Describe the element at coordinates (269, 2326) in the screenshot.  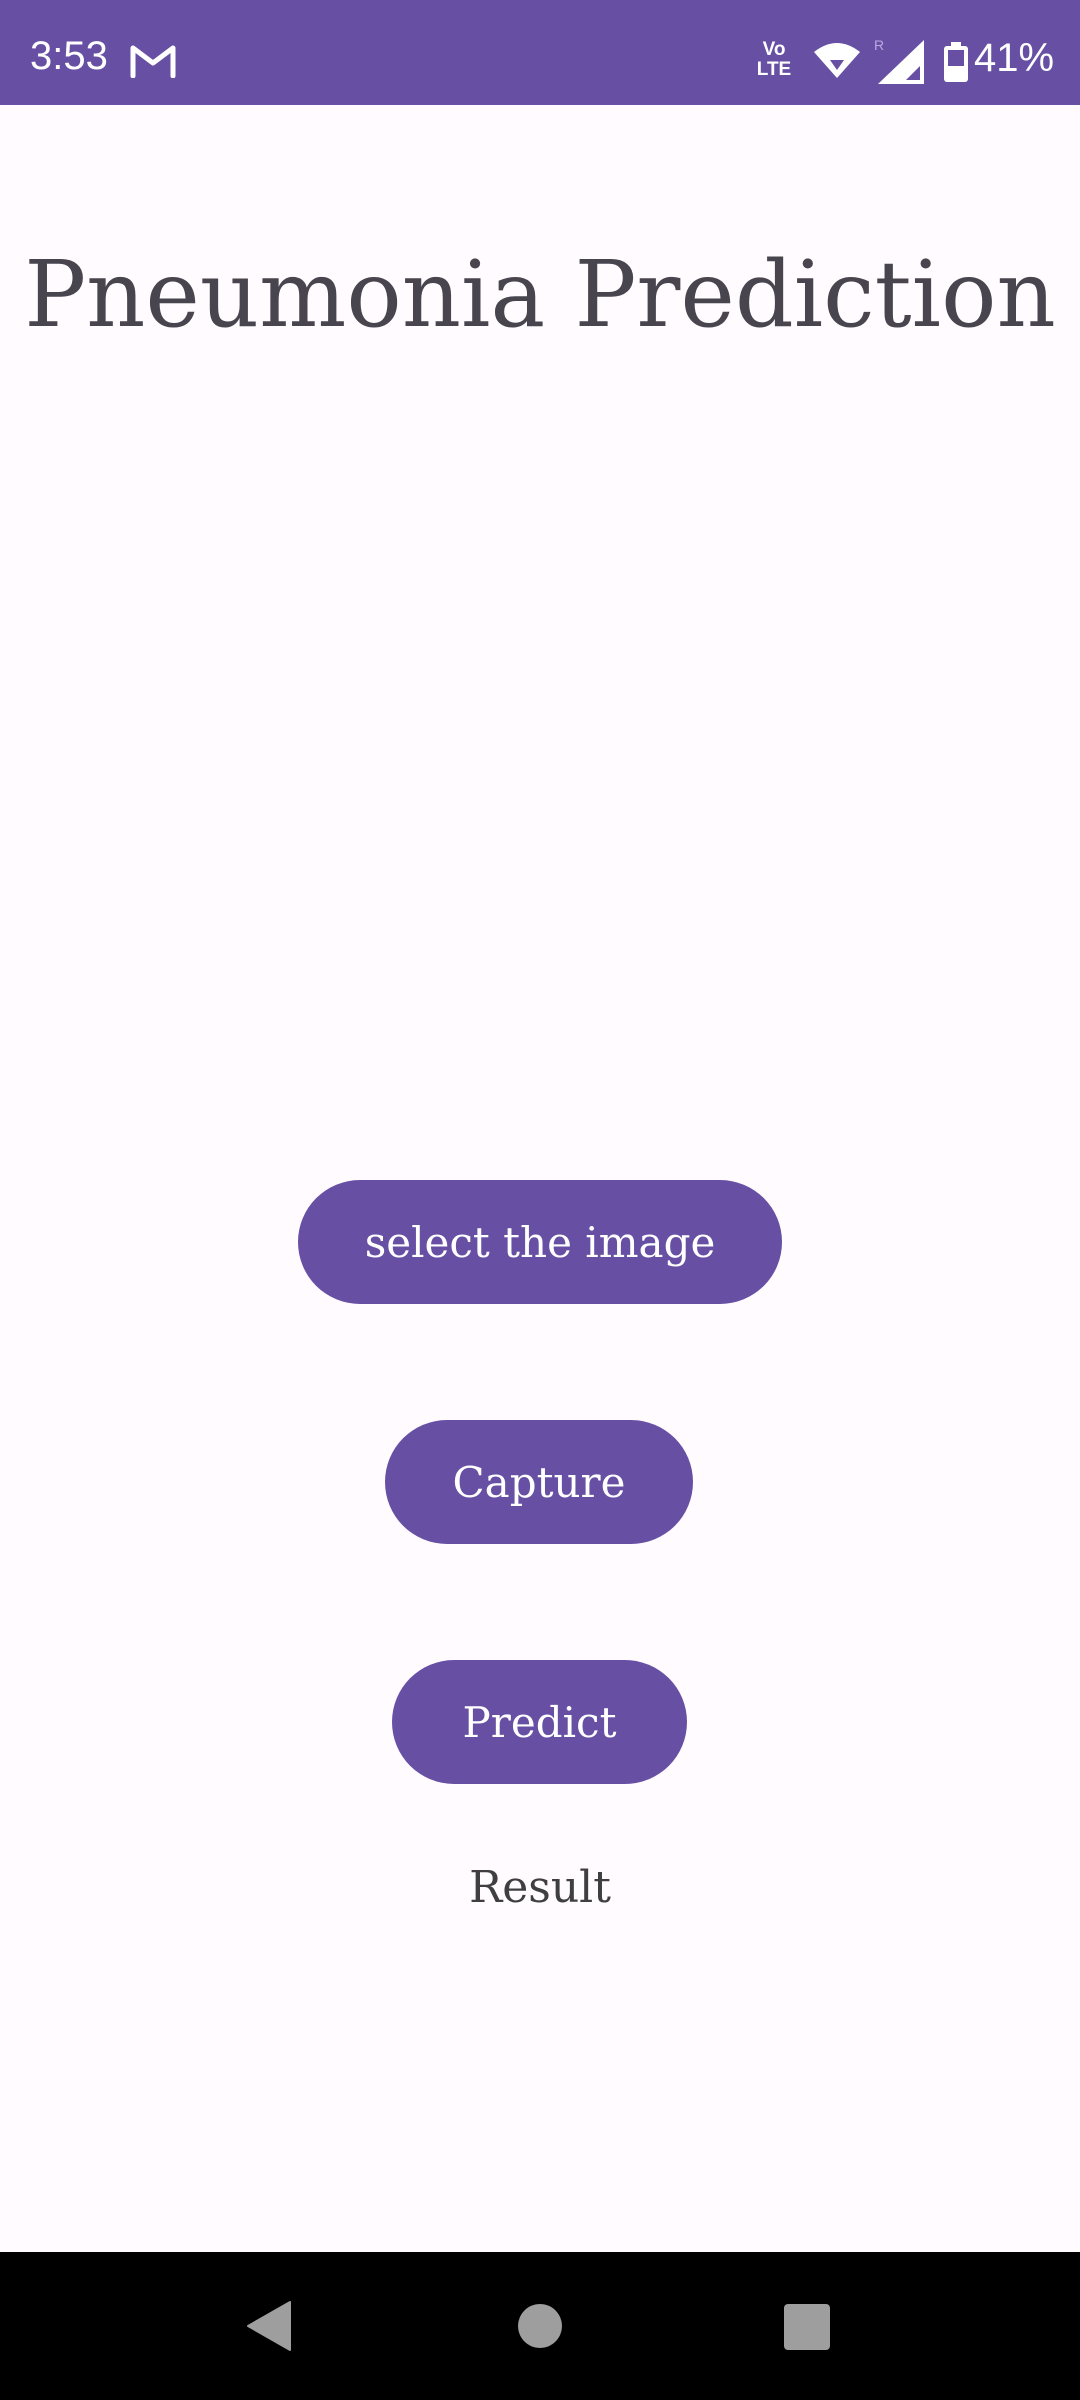
I see `back-triangle-icon` at that location.